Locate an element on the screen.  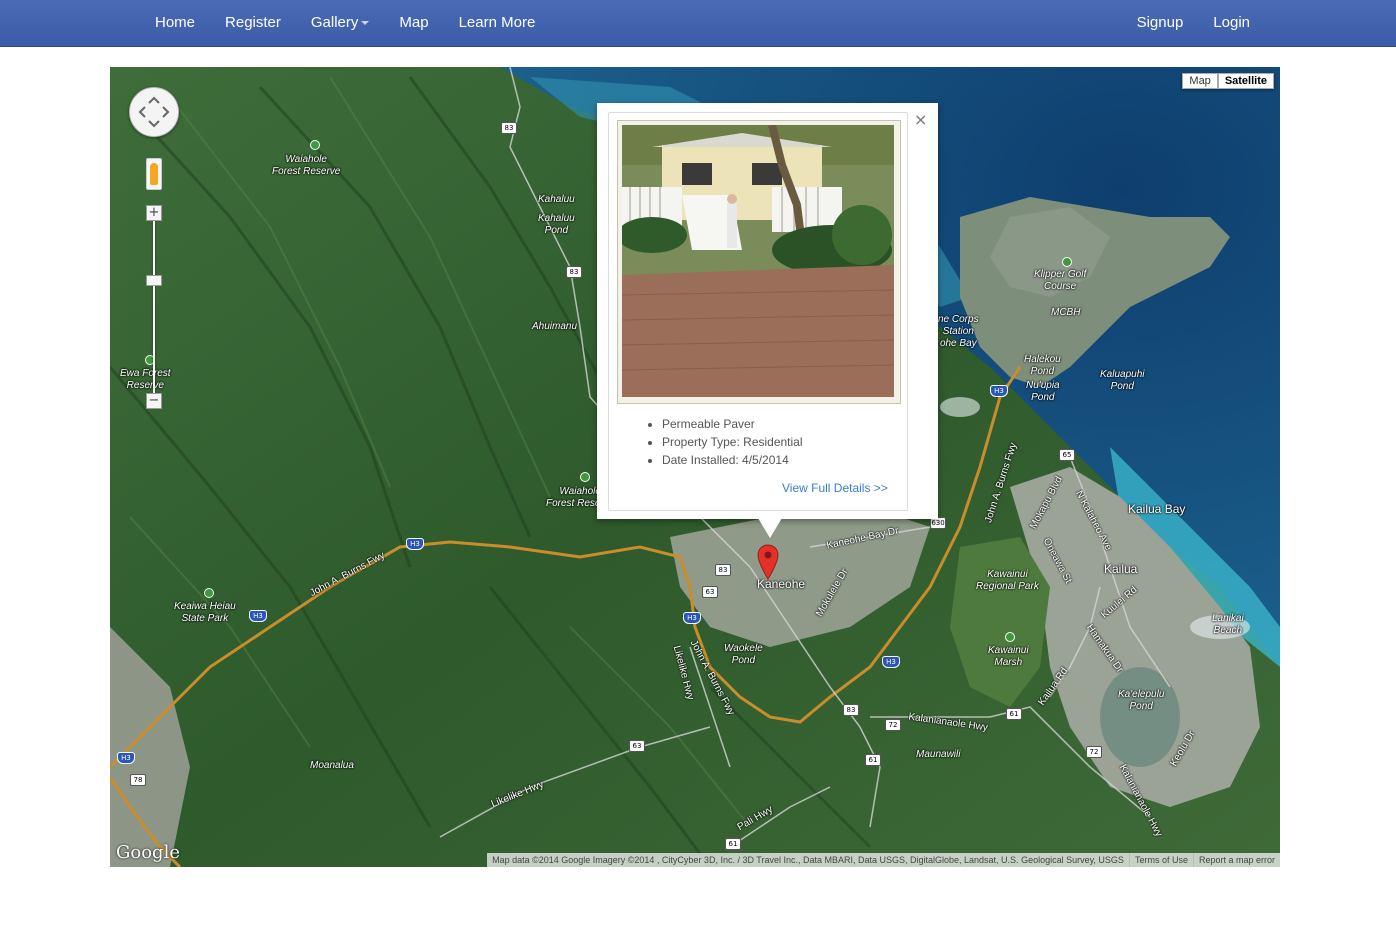
zoom-slider-track is located at coordinates (154, 307).